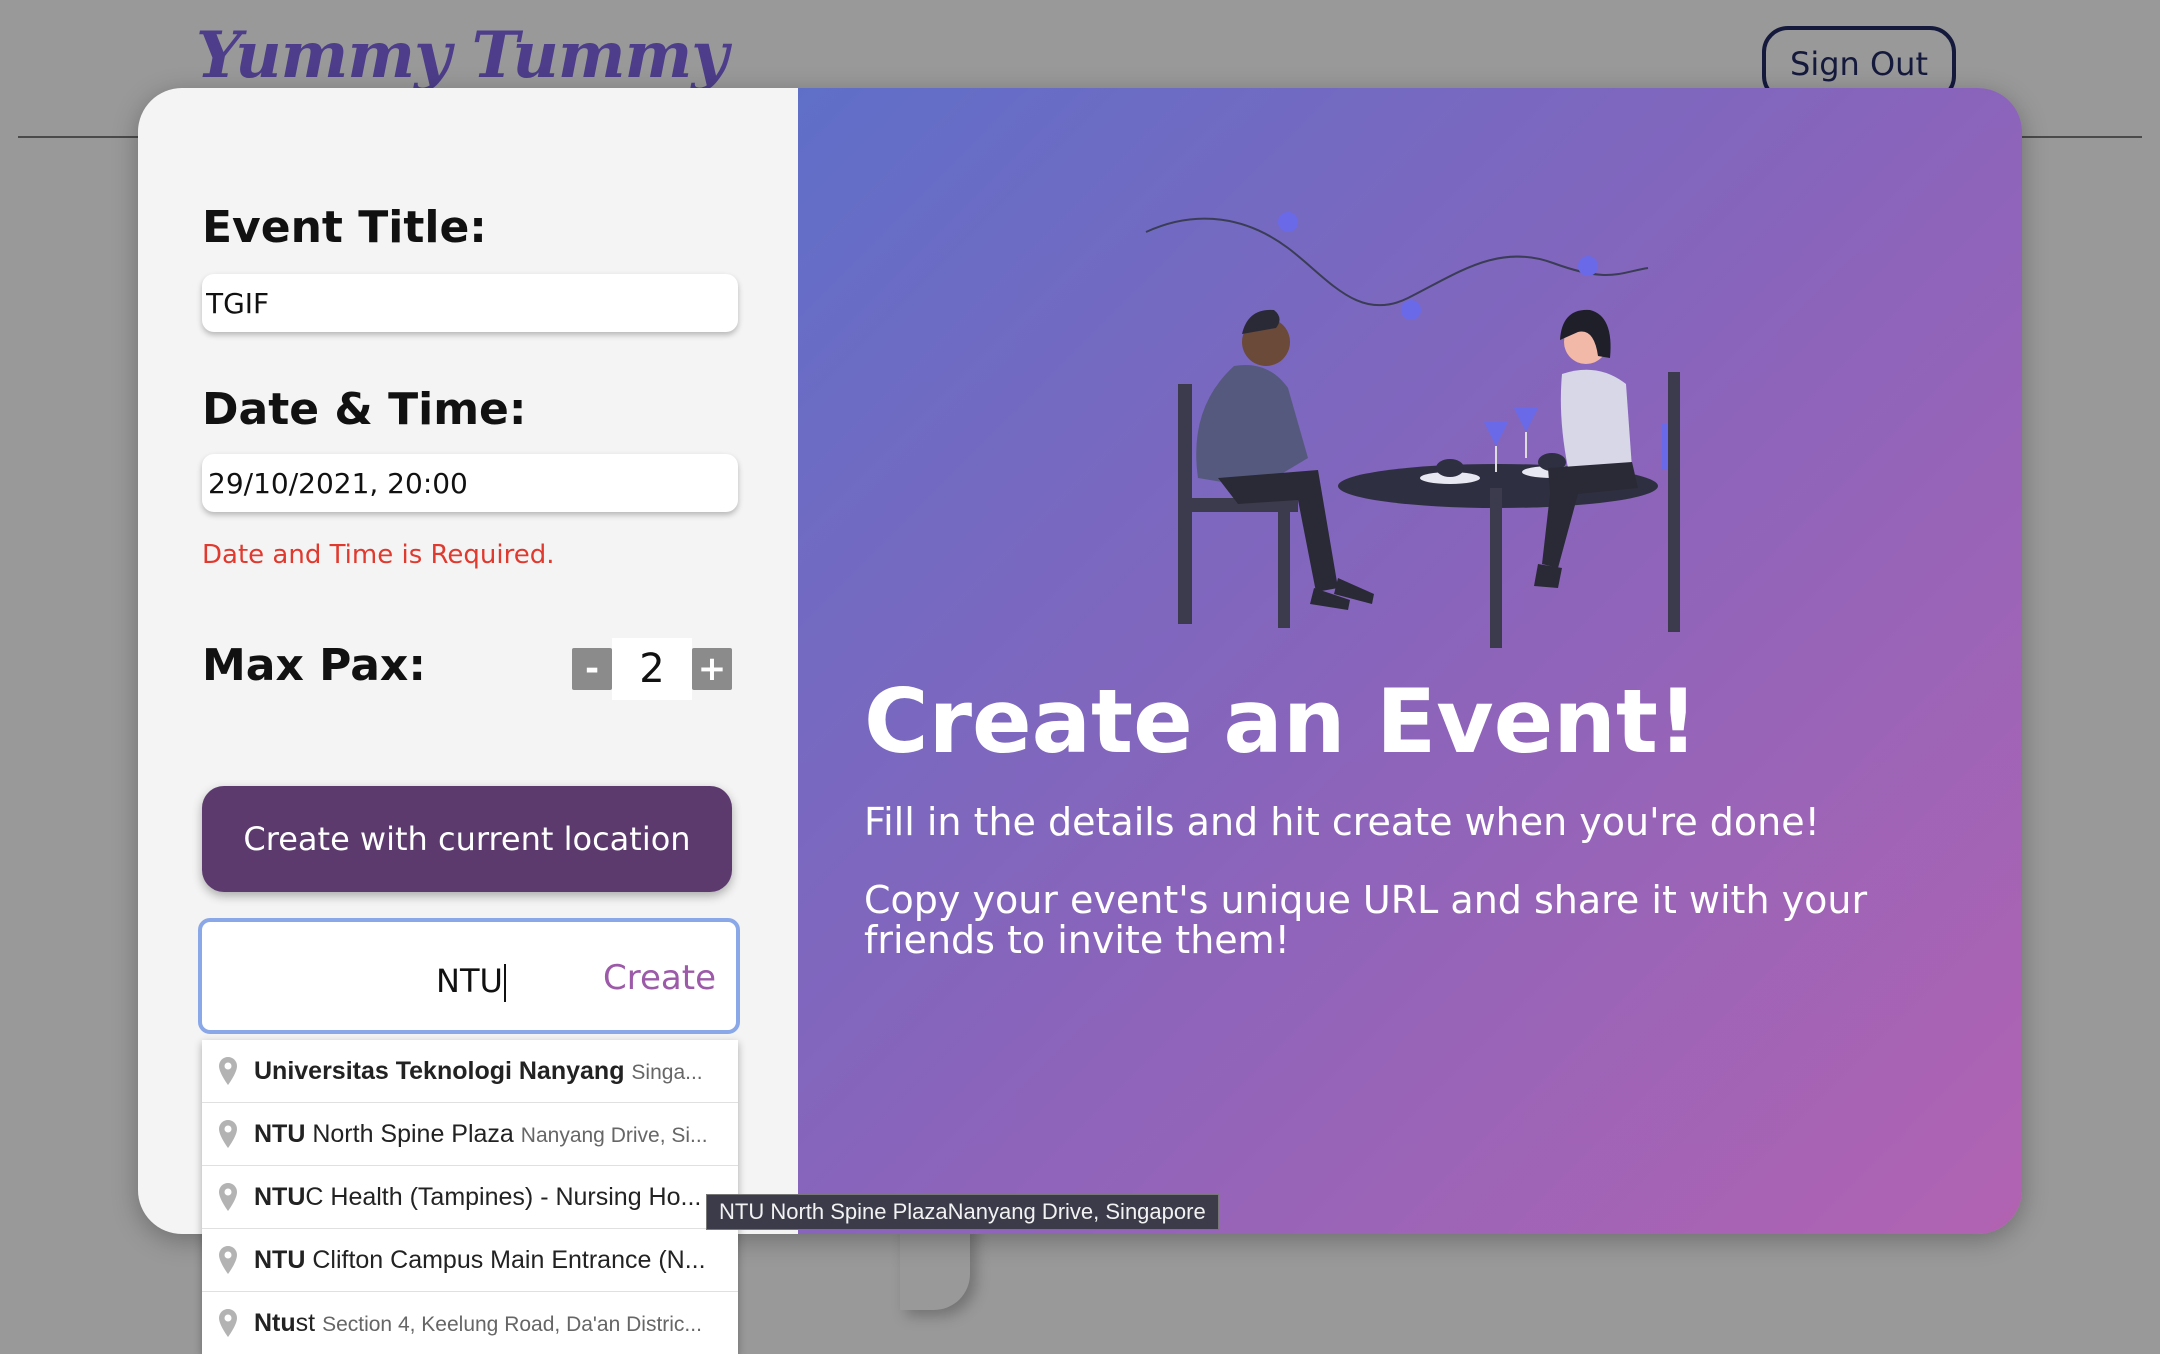 This screenshot has width=2160, height=1354. I want to click on hero-title: Create an Event!, so click(1281, 721).